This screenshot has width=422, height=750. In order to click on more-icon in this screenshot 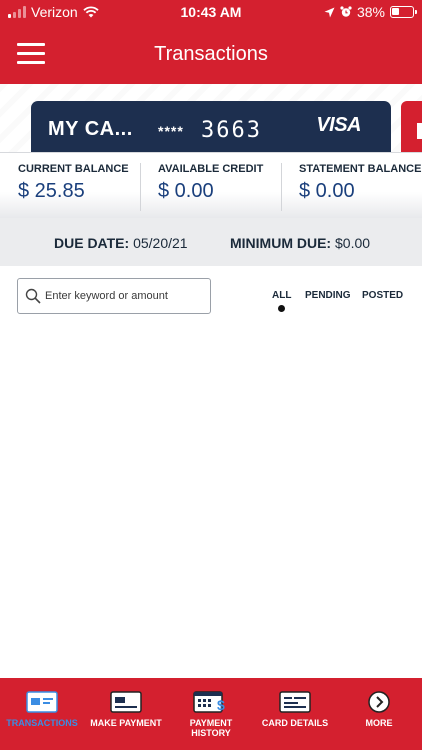, I will do `click(379, 702)`.